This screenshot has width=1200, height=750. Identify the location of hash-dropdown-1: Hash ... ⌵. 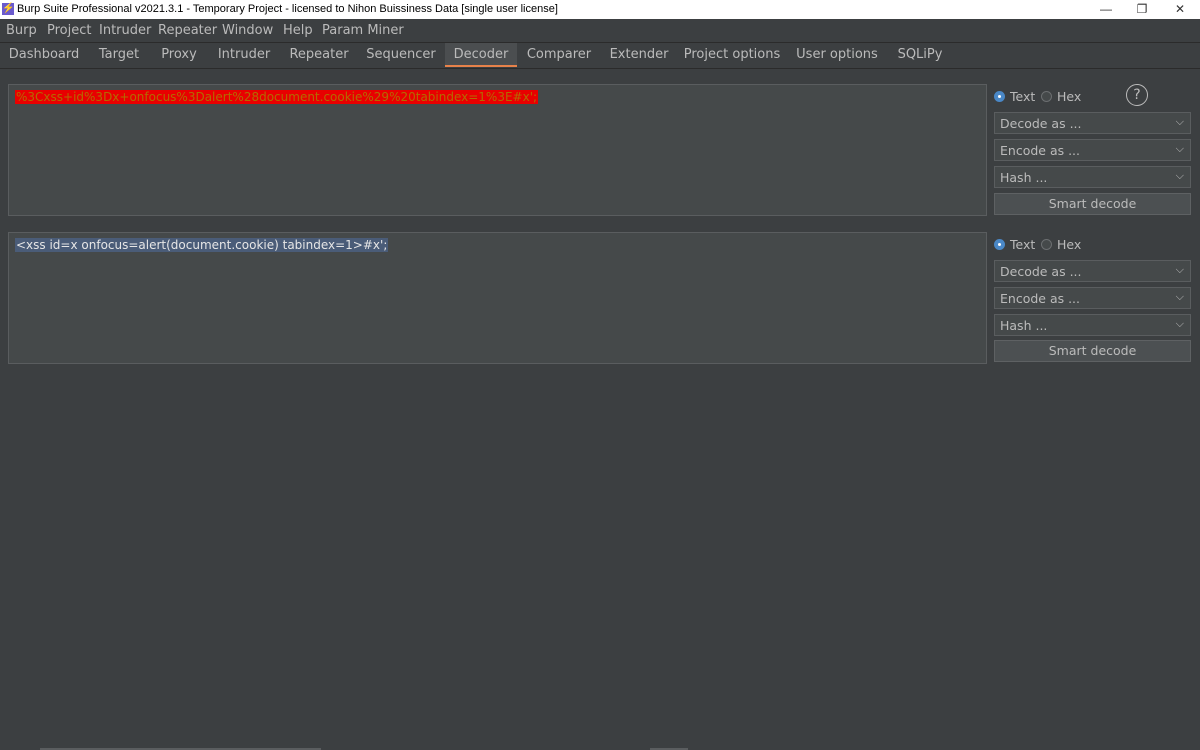
(1092, 177).